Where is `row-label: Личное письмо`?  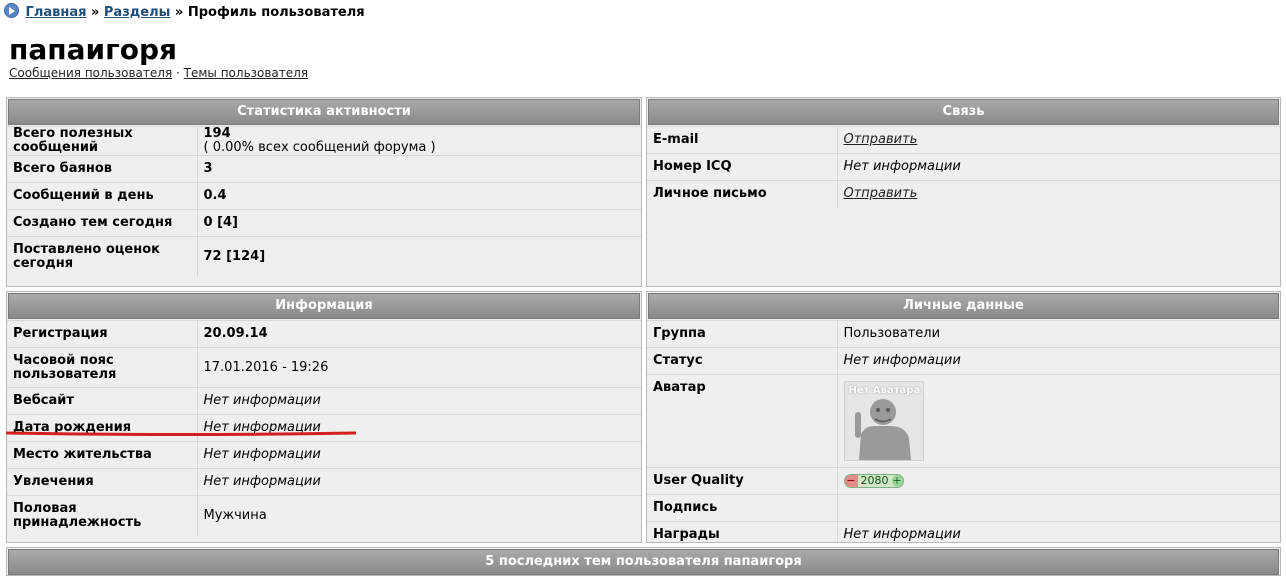
row-label: Личное письмо is located at coordinates (742, 194).